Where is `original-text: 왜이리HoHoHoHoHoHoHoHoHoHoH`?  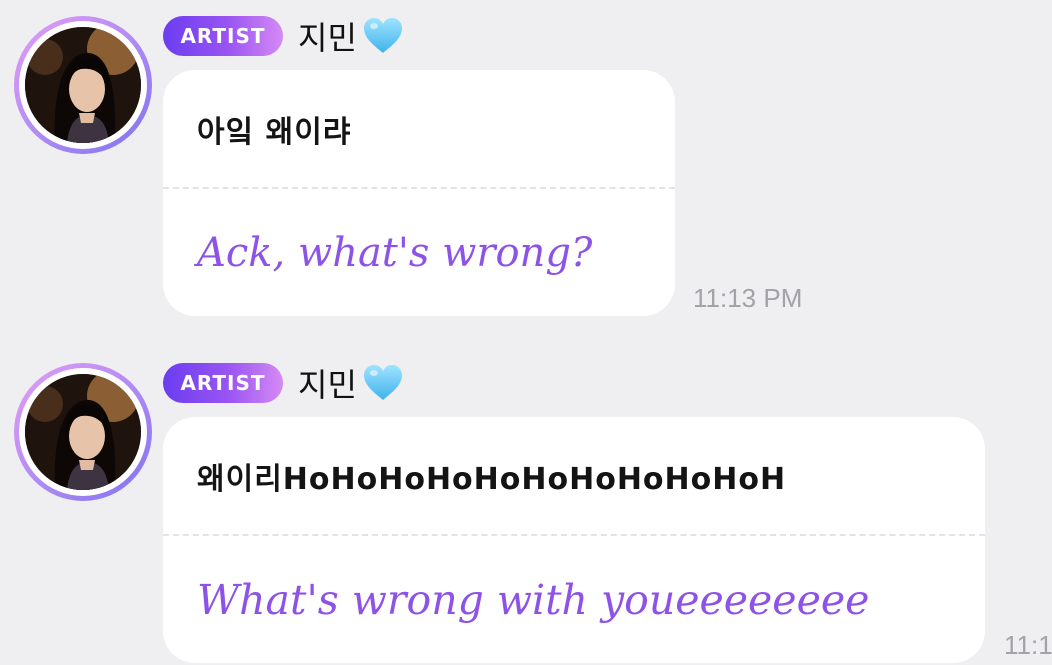
original-text: 왜이리HoHoHoHoHoHoHoHoHoHoH is located at coordinates (492, 479).